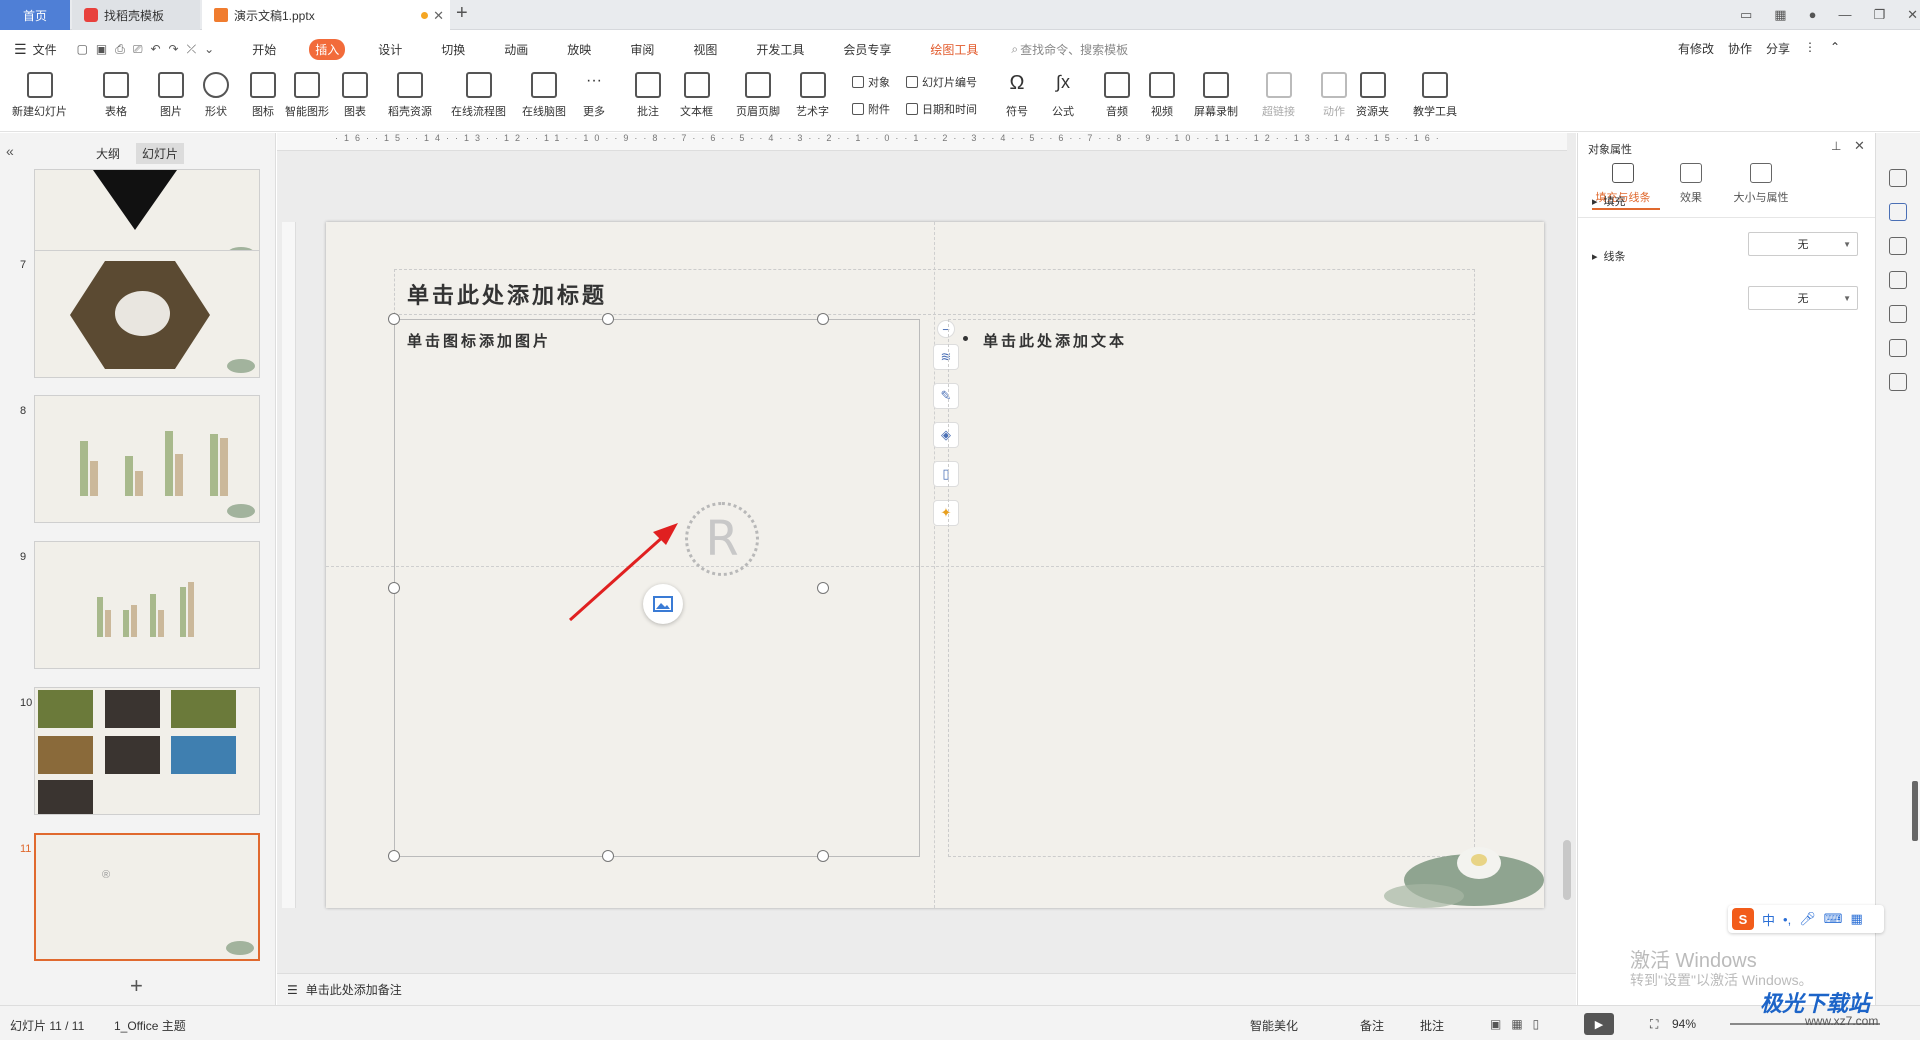  Describe the element at coordinates (1898, 382) in the screenshot. I see `book-icon` at that location.